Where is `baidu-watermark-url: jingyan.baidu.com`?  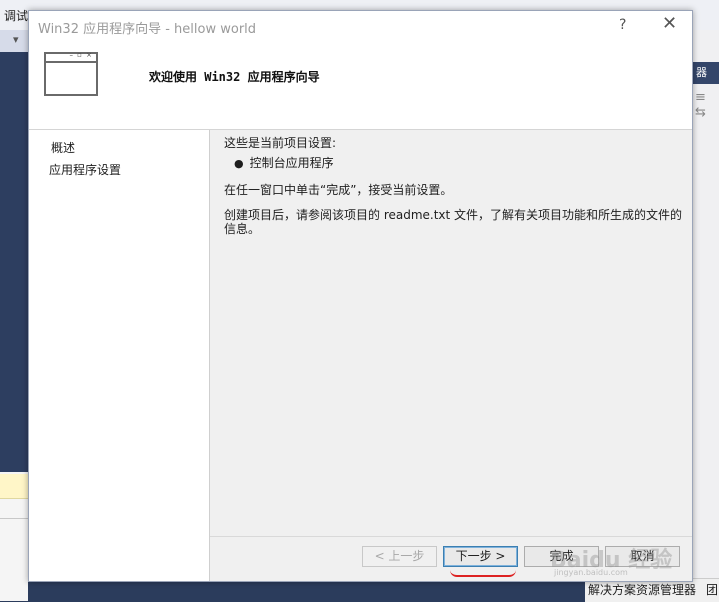
baidu-watermark-url: jingyan.baidu.com is located at coordinates (591, 572).